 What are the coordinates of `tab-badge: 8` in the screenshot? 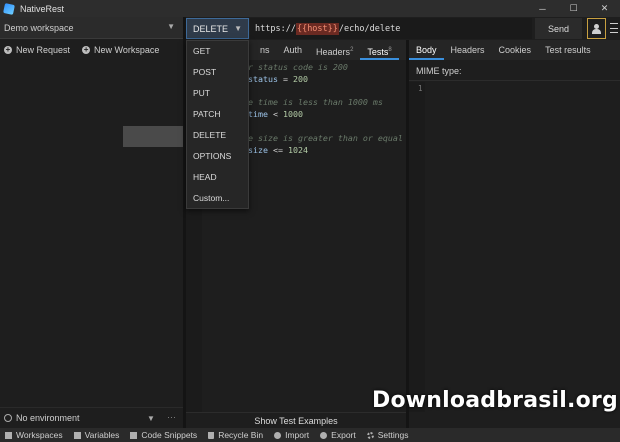 It's located at (390, 50).